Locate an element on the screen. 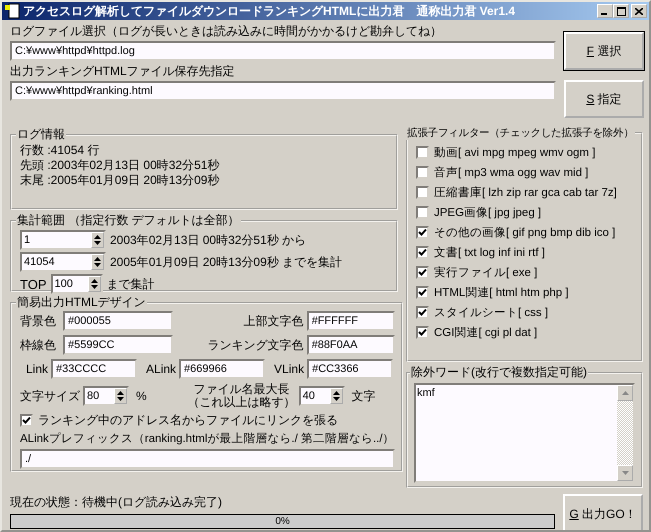 The height and width of the screenshot is (532, 651). close-icon is located at coordinates (639, 11).